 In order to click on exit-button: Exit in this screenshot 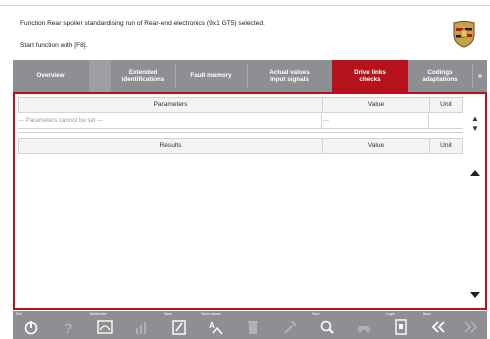, I will do `click(31, 325)`.